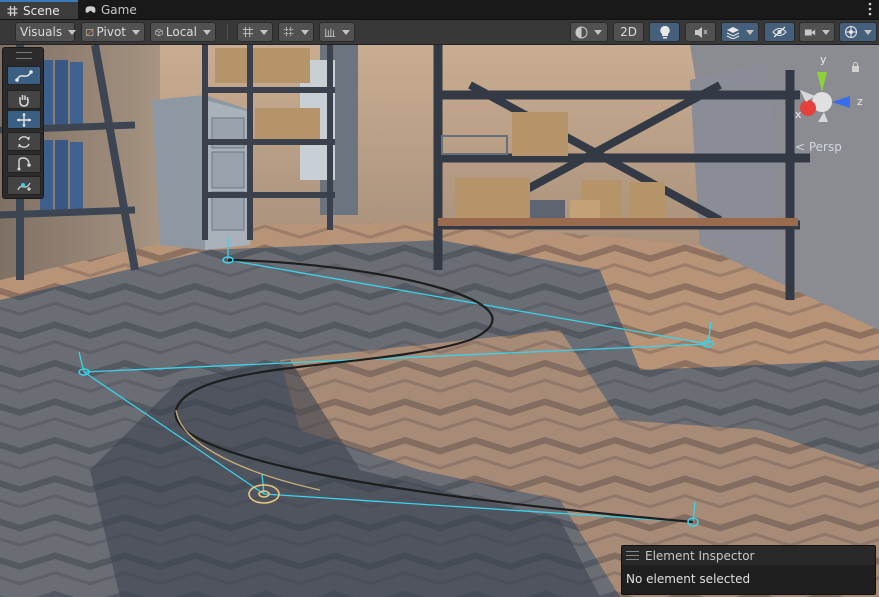  I want to click on hidden-objects-toggle, so click(779, 32).